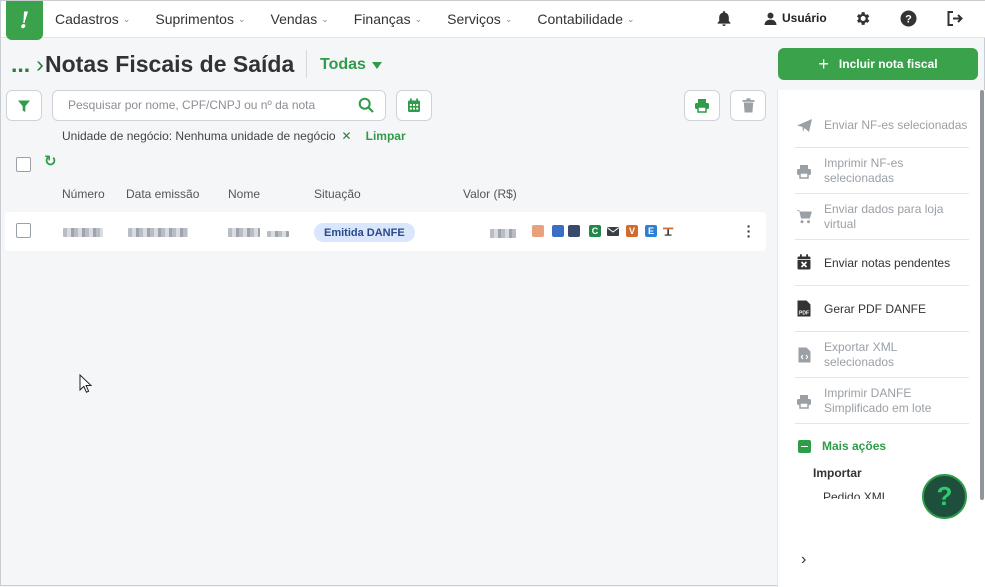 The image size is (985, 587). I want to click on action-print-nfe: Imprimir NF-es selecionadas, so click(882, 171).